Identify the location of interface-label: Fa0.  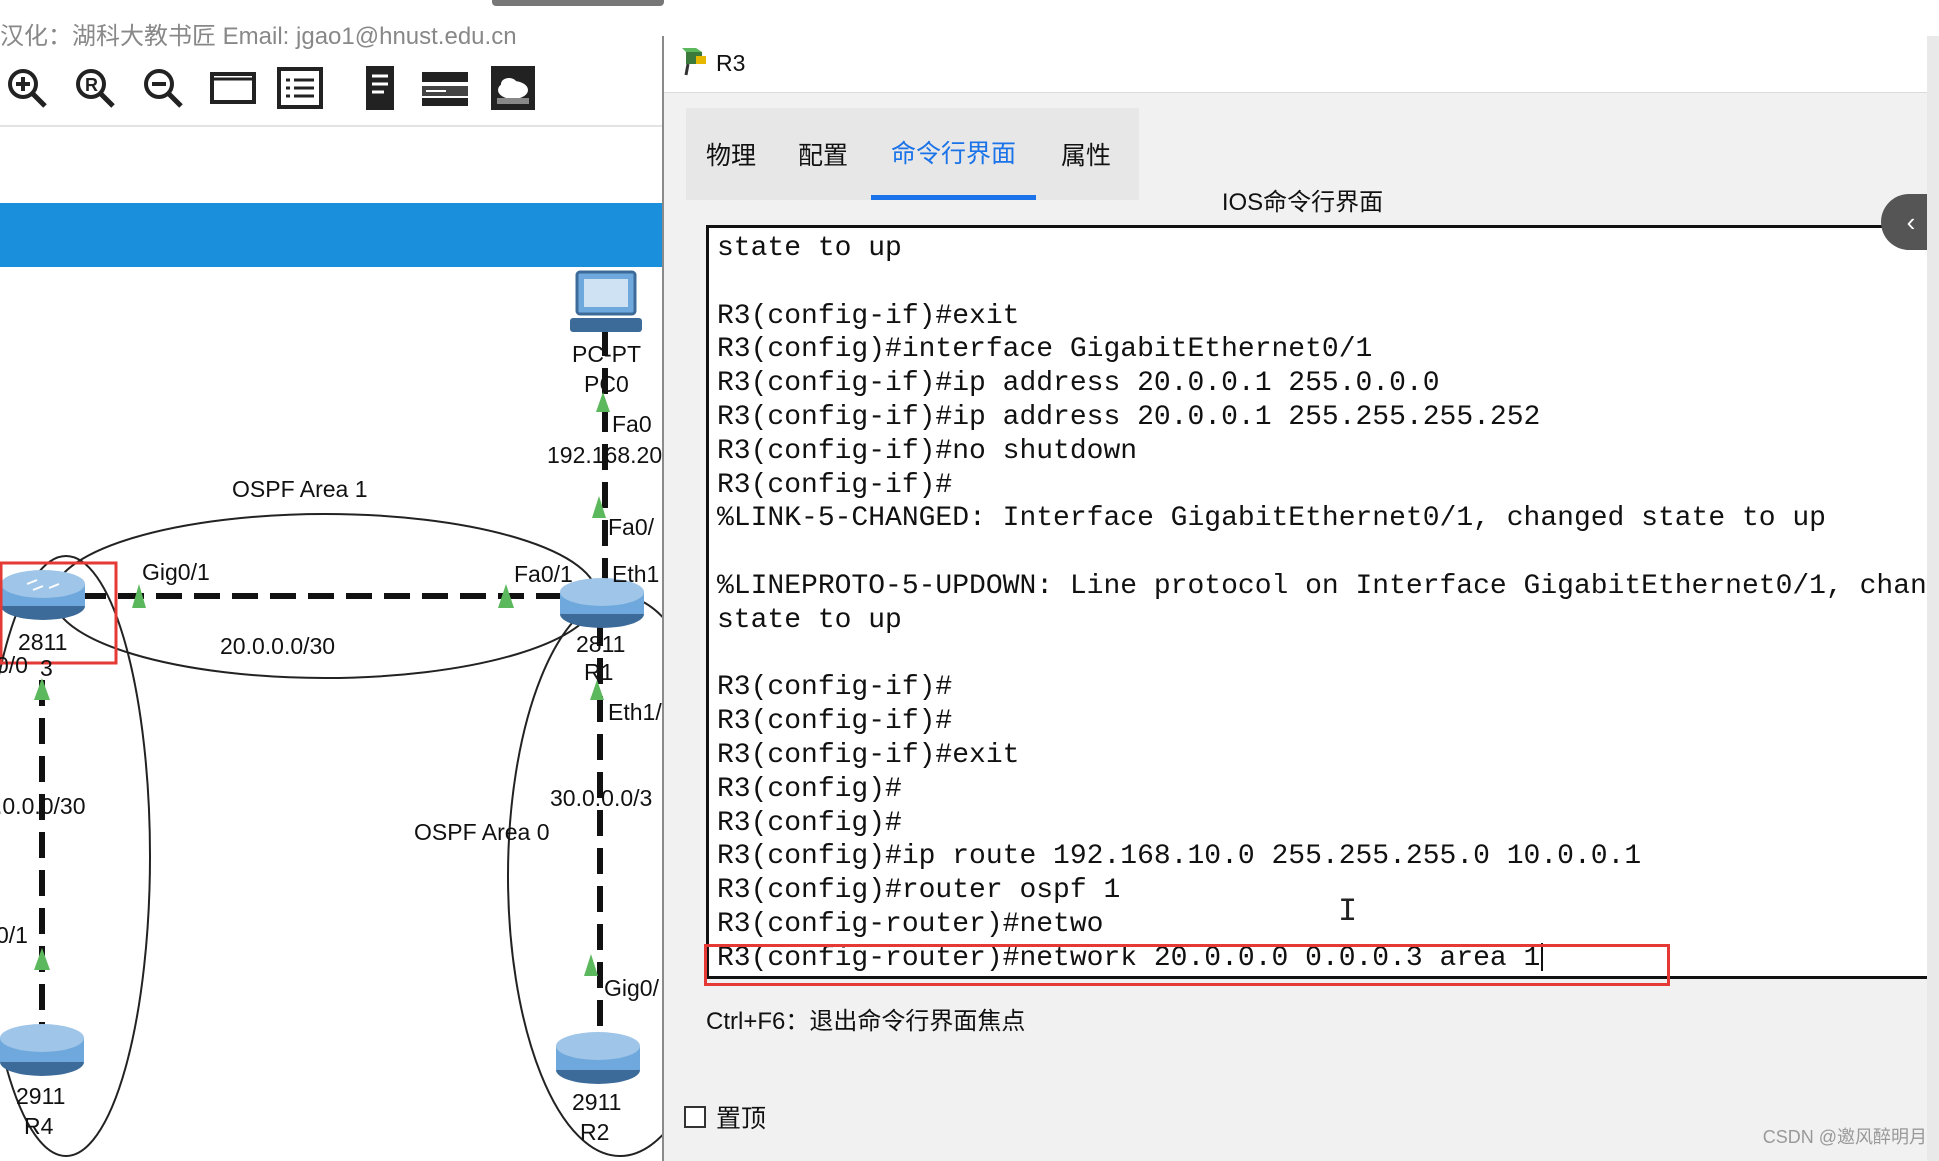
(632, 424).